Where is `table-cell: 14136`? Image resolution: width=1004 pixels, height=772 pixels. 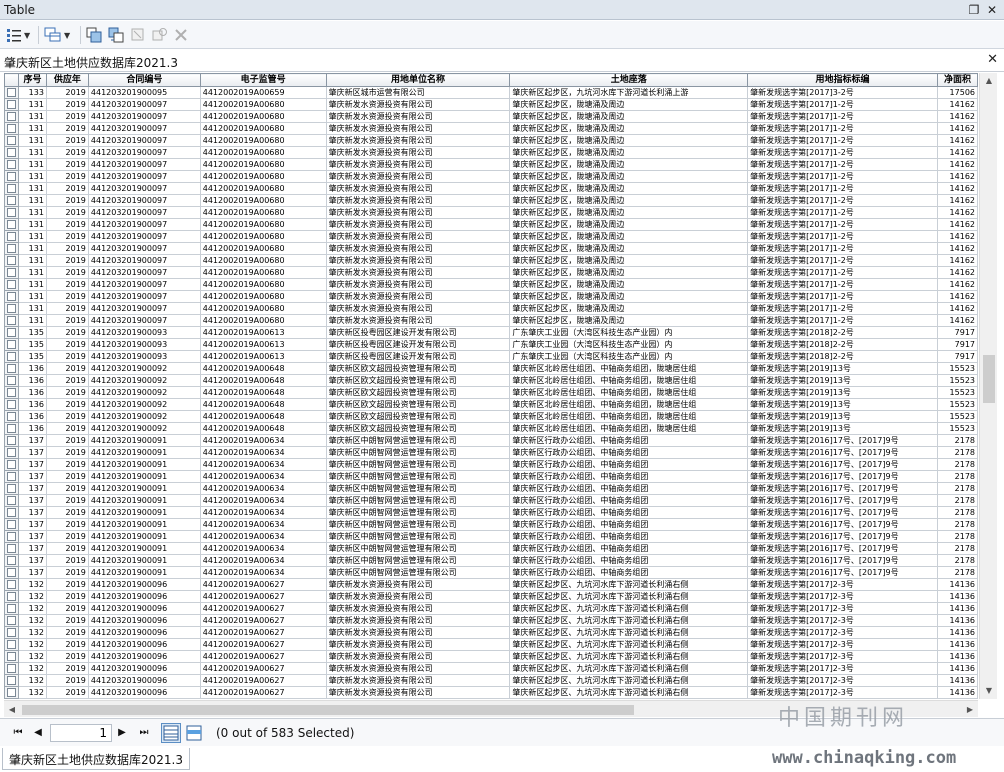 table-cell: 14136 is located at coordinates (957, 656).